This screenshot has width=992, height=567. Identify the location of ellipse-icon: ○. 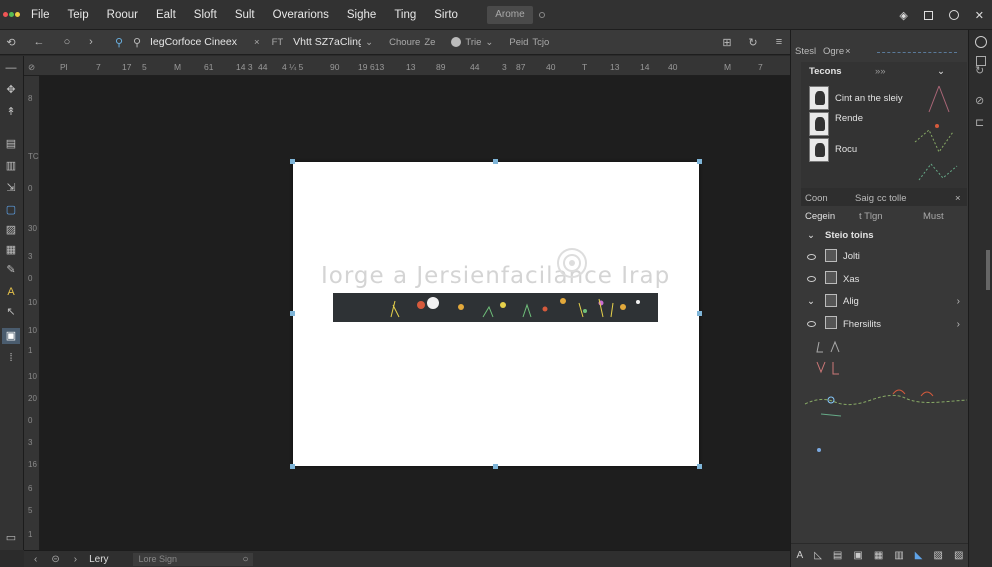
(67, 42).